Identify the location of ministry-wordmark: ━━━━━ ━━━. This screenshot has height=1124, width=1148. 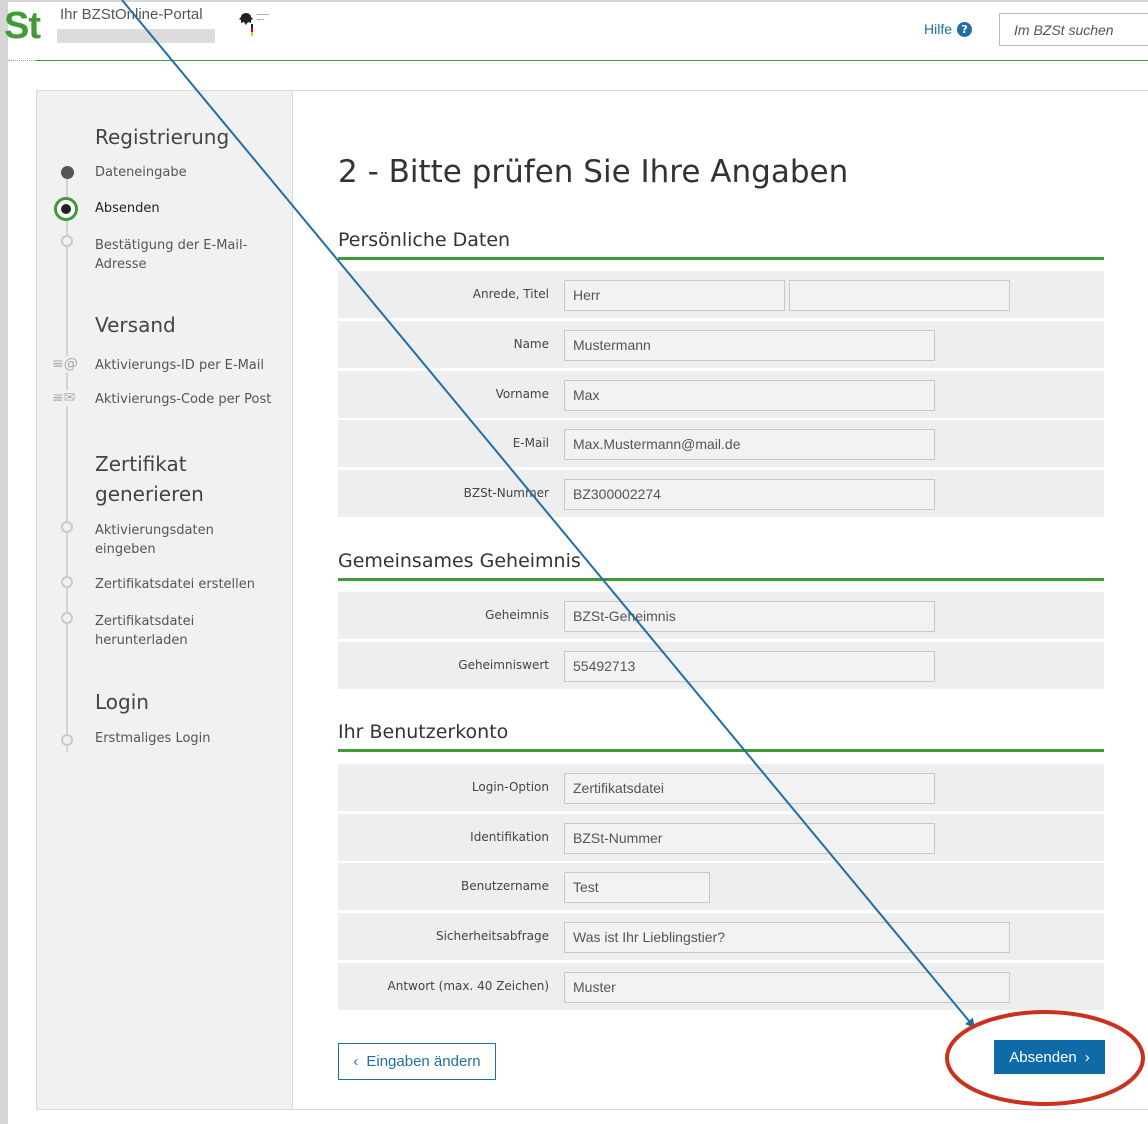
(263, 17).